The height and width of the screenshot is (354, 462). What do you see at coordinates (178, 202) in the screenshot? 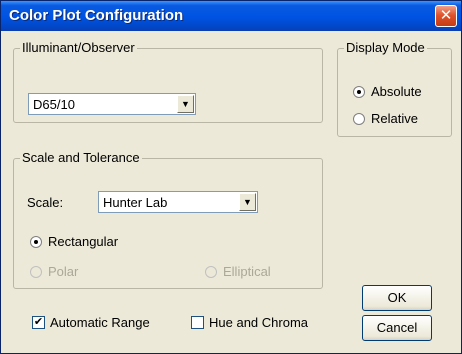
I see `scale-dropdown: Hunter Lab ▼` at bounding box center [178, 202].